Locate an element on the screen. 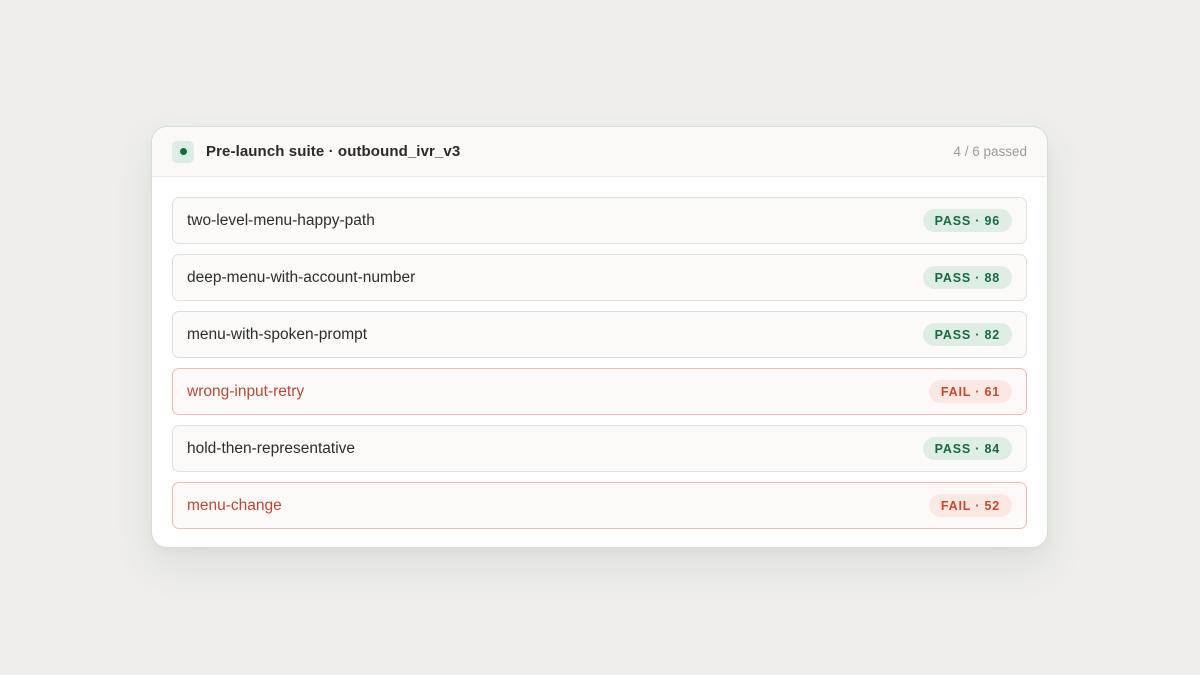 This screenshot has height=675, width=1200. status-badge: FAIL · 61 is located at coordinates (970, 391).